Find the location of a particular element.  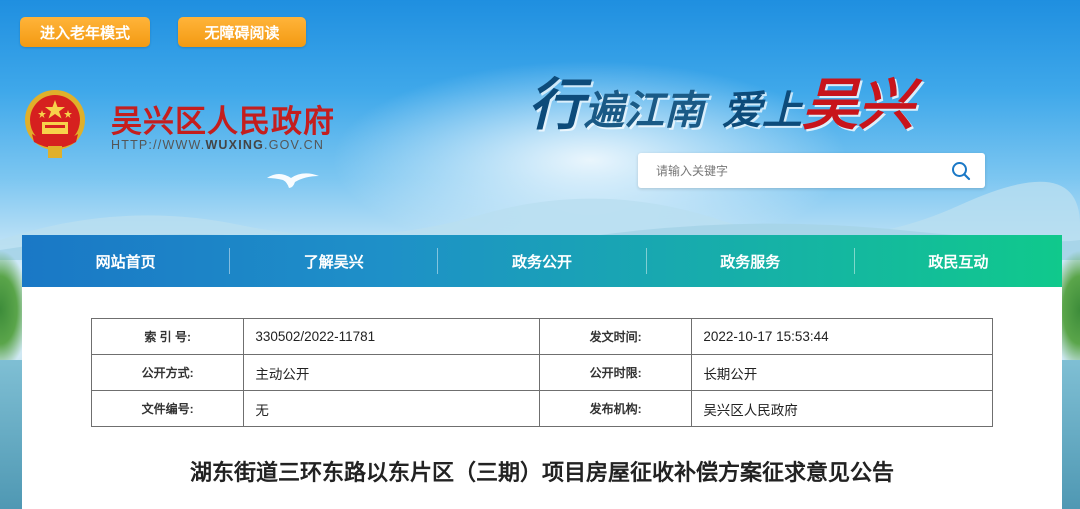

search-icon is located at coordinates (961, 171).